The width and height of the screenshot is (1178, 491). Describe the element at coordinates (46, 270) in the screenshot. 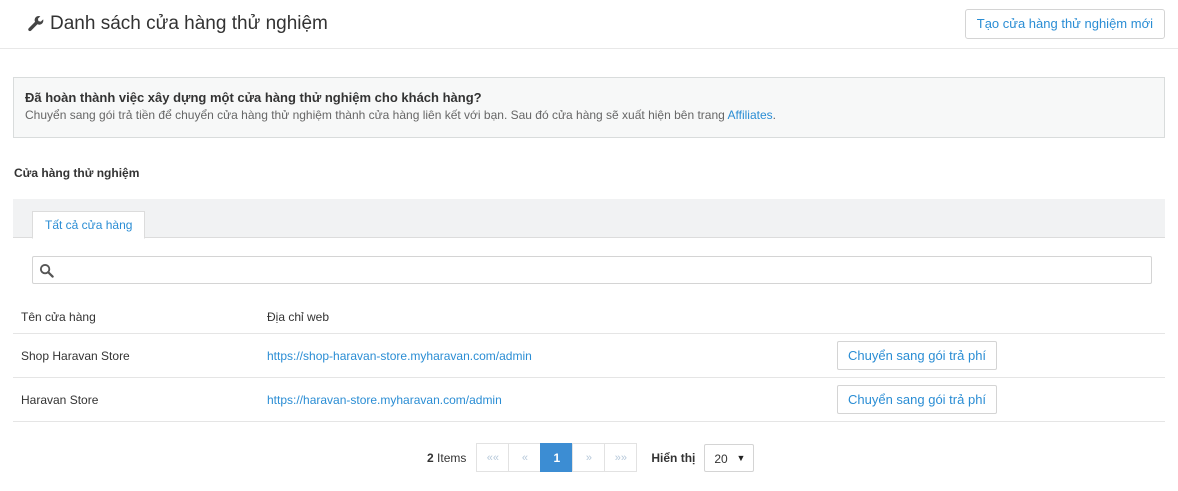

I see `search-icon` at that location.